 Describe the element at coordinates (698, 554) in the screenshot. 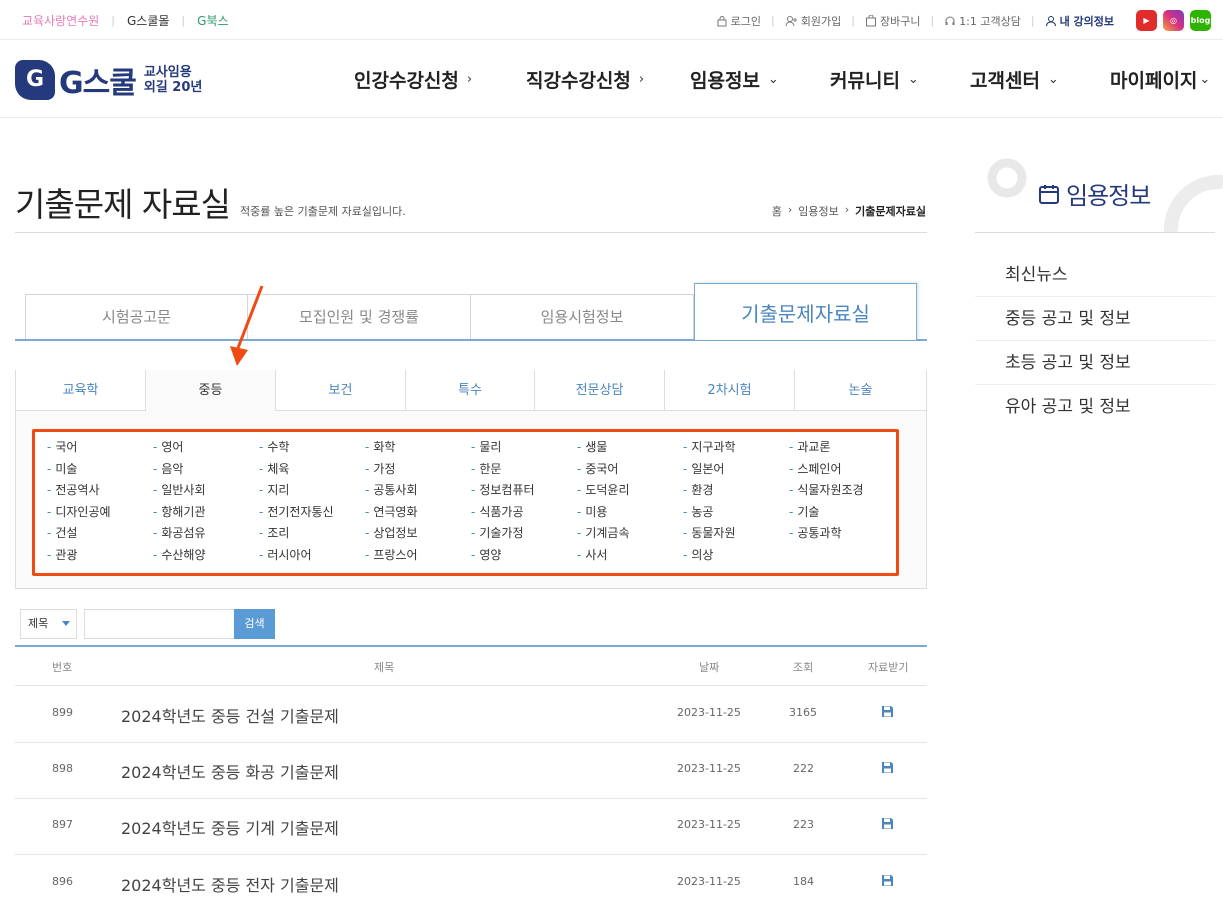

I see `subject-link: - 의상` at that location.